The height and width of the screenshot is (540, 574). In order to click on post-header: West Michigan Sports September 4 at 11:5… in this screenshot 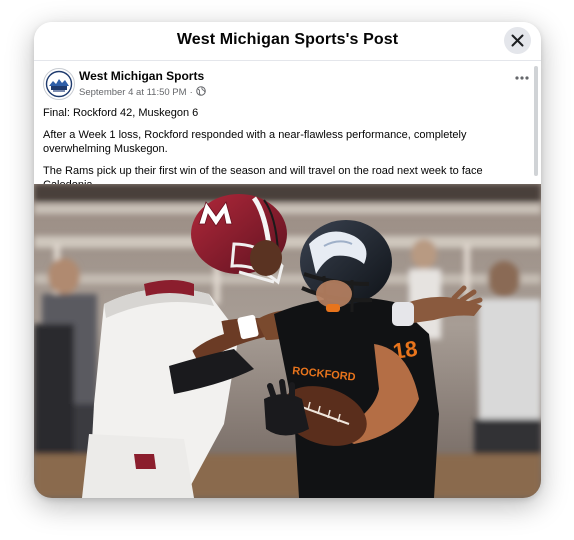, I will do `click(287, 81)`.